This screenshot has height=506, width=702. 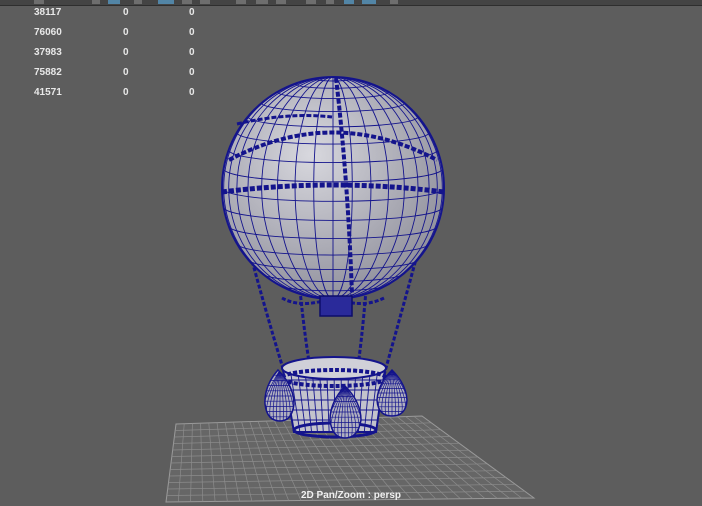 I want to click on balloon-connector, so click(x=336, y=306).